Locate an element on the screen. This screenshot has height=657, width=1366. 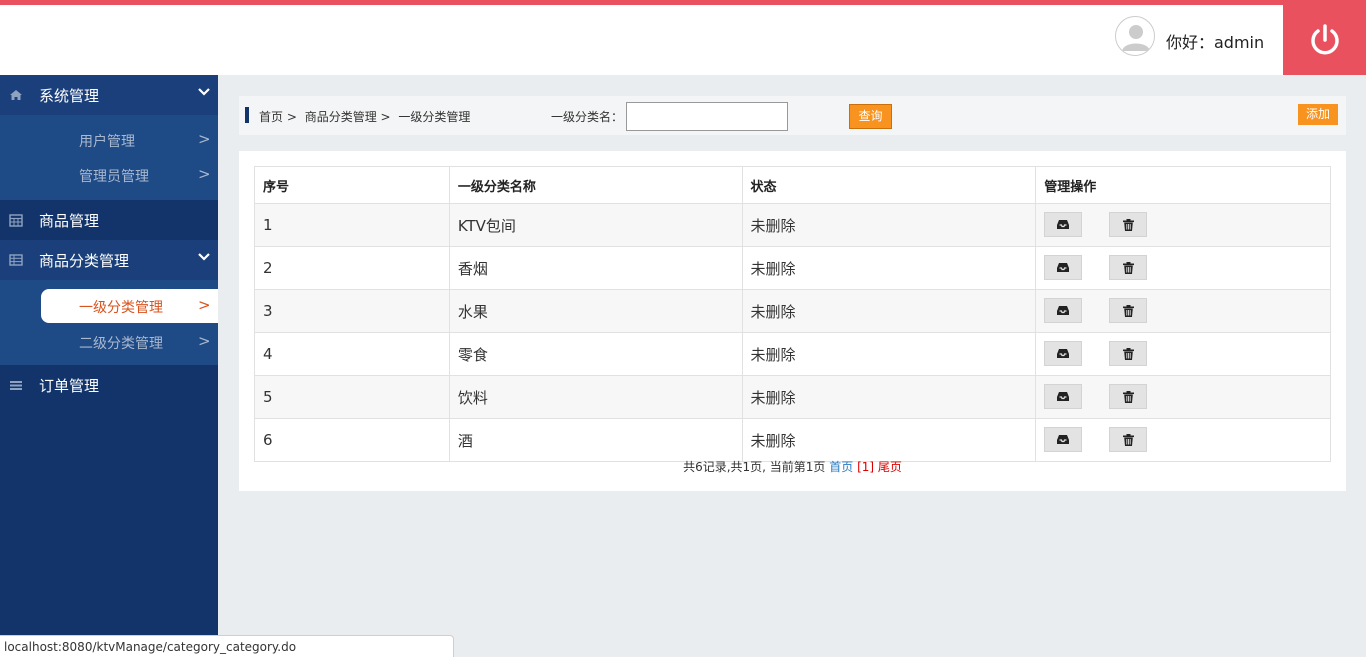
query-button: 查询 is located at coordinates (870, 116).